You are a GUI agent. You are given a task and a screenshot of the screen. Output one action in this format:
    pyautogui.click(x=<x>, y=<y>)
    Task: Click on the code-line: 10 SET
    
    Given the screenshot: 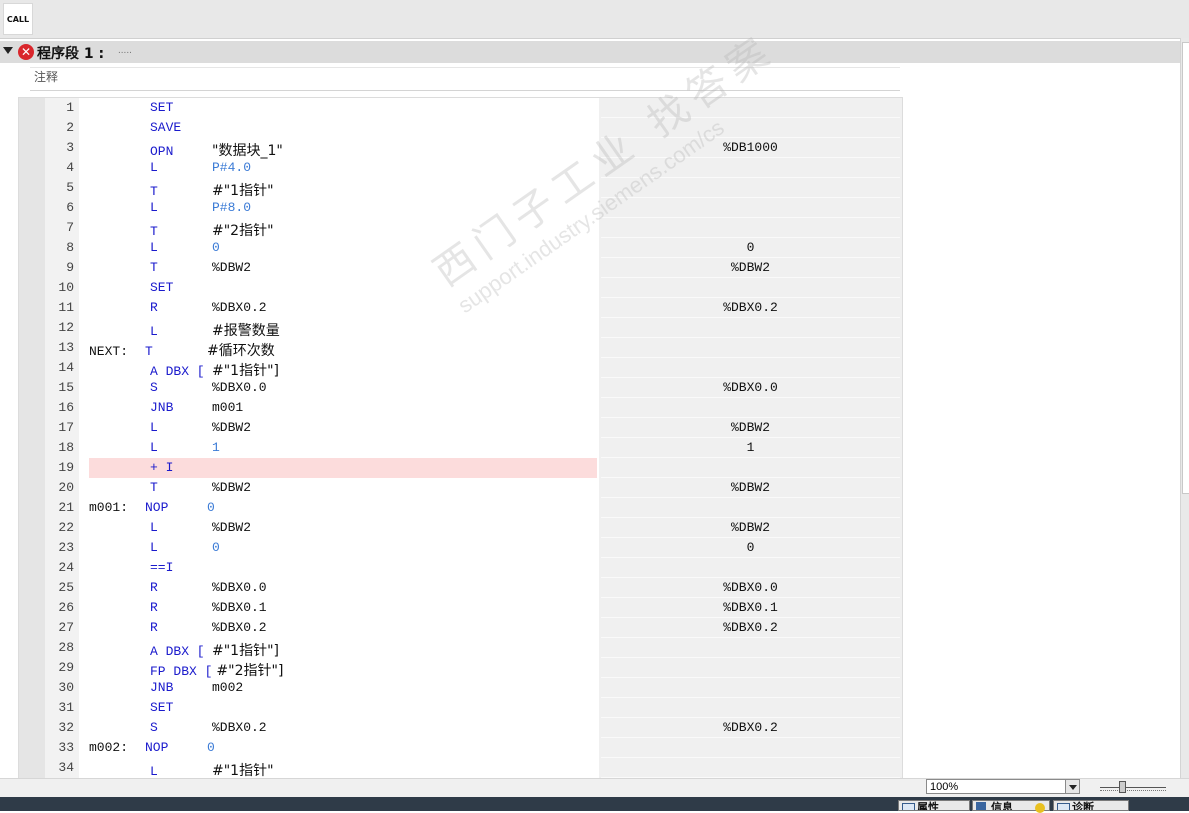 What is the action you would take?
    pyautogui.click(x=460, y=288)
    